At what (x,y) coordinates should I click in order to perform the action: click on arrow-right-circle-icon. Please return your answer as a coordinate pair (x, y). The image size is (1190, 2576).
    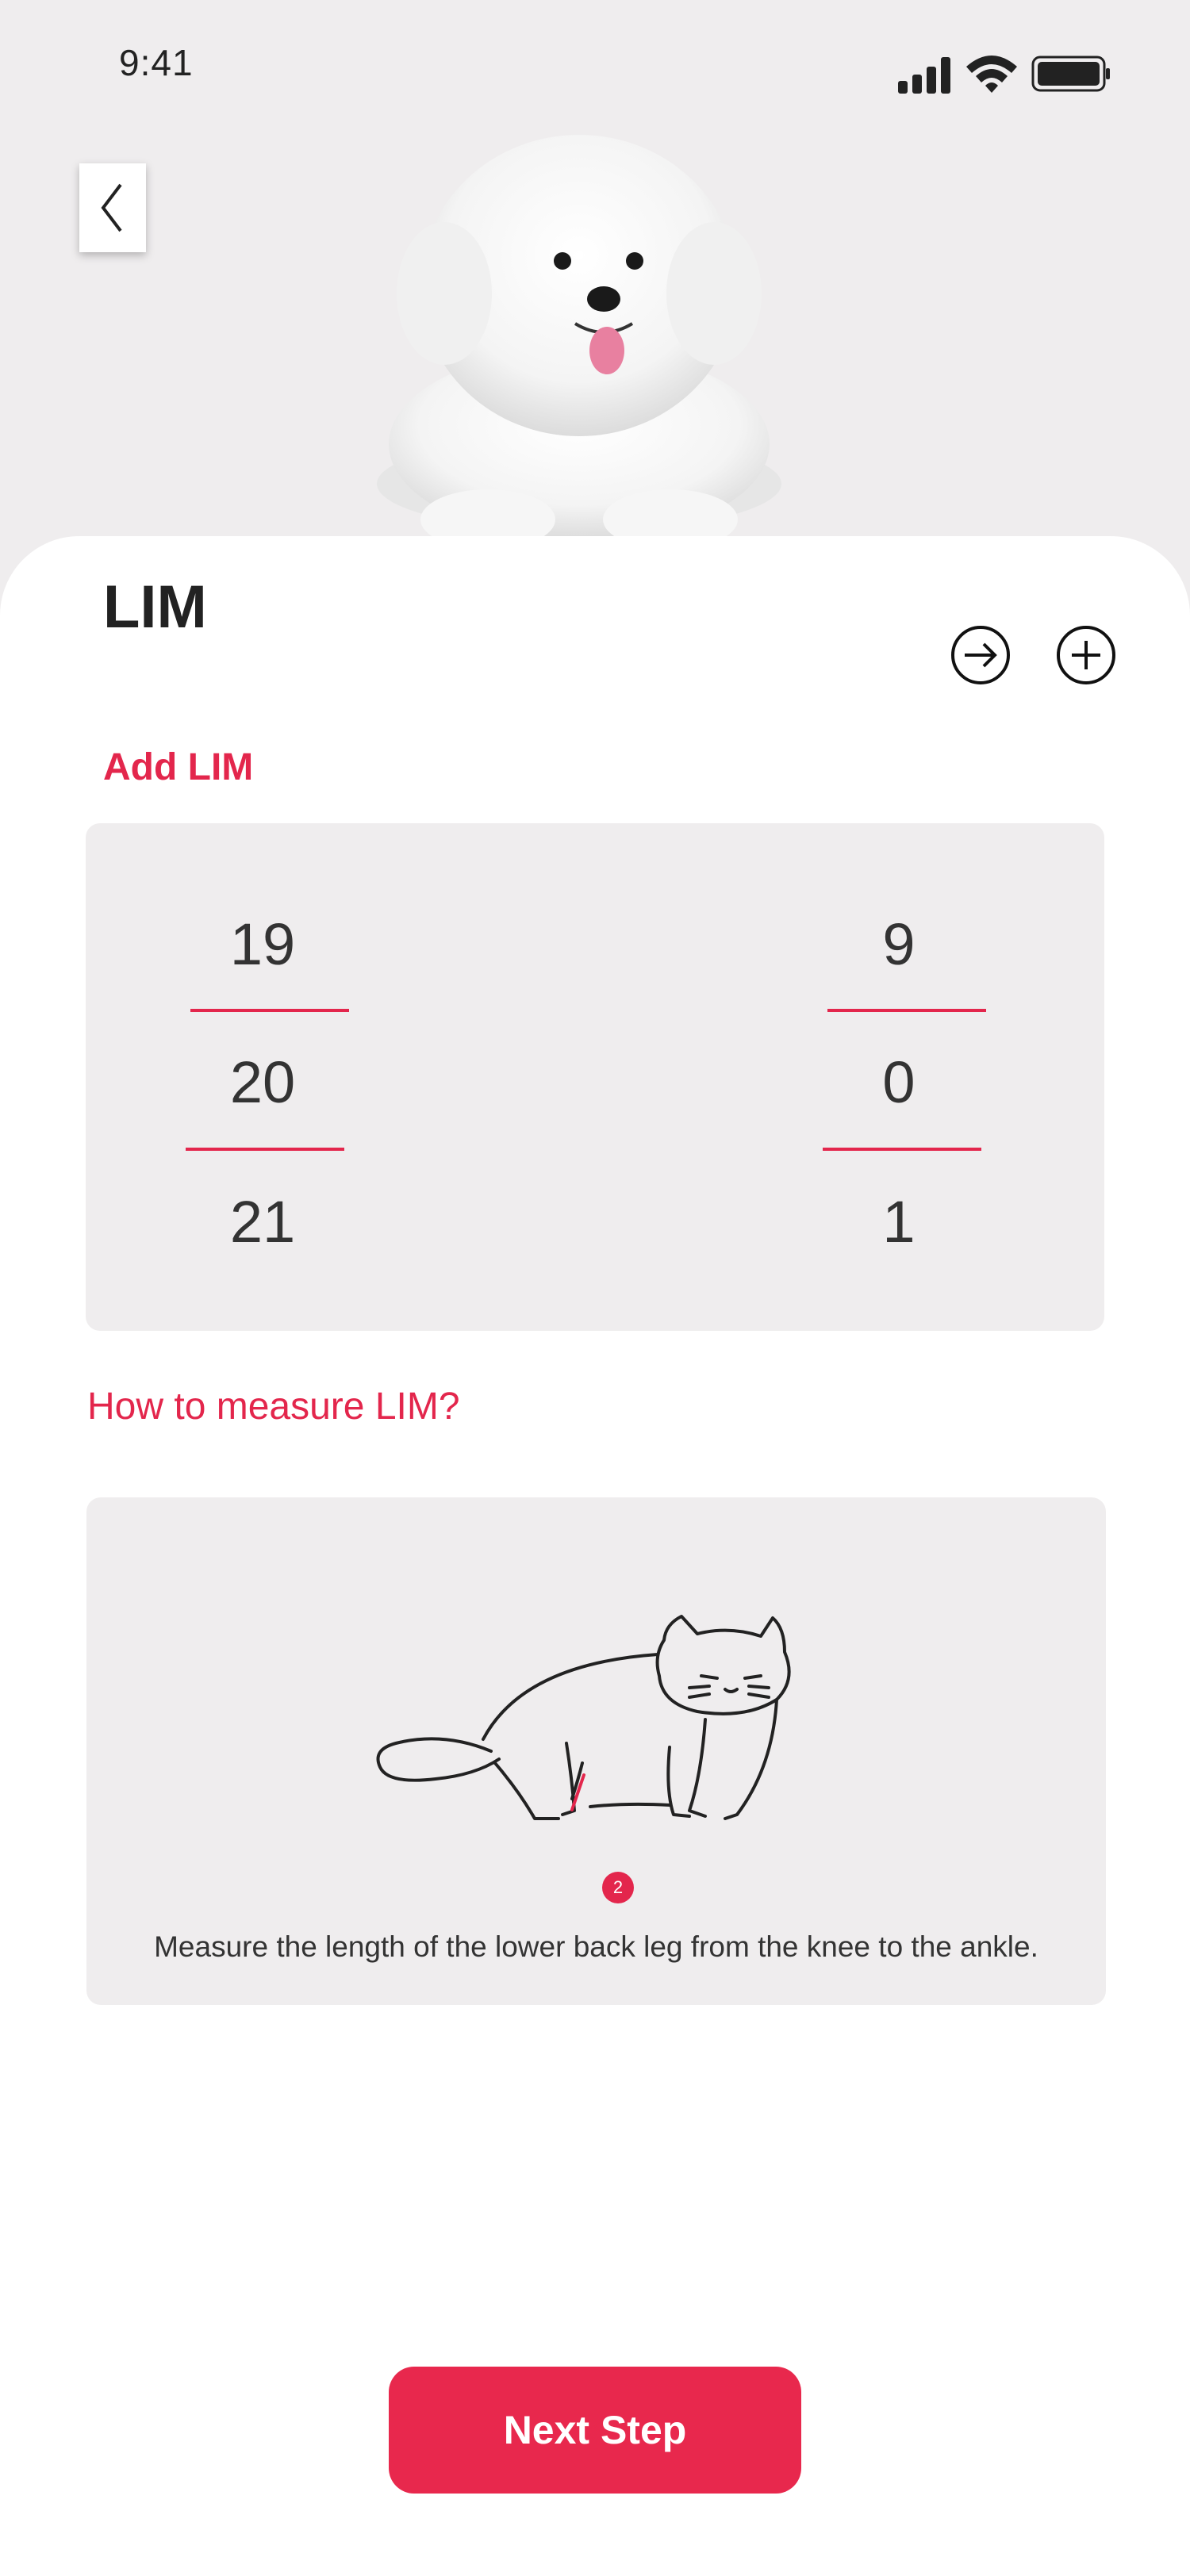
    Looking at the image, I should click on (980, 655).